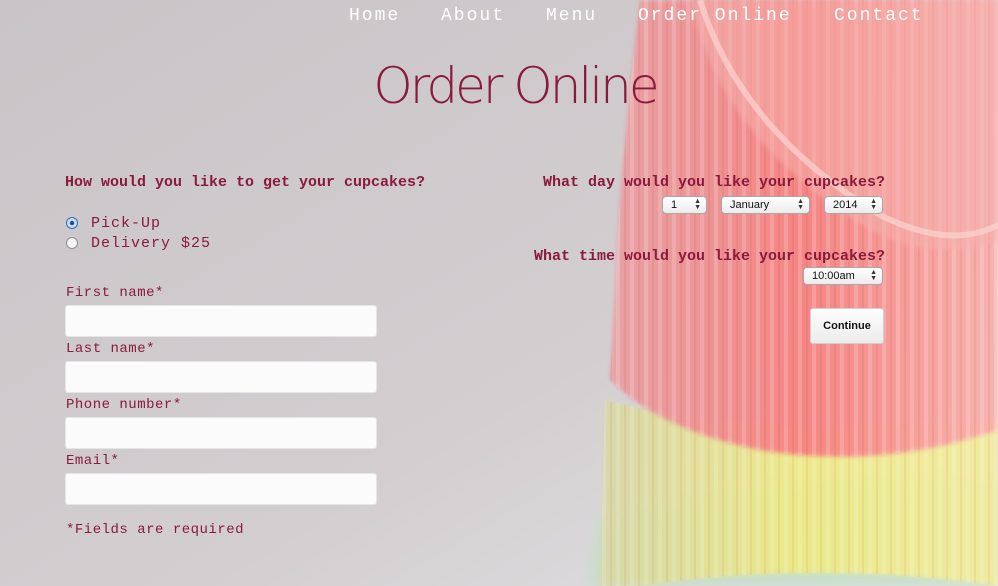 The image size is (998, 586). I want to click on pickup-radio-label: Pick-Up, so click(126, 223).